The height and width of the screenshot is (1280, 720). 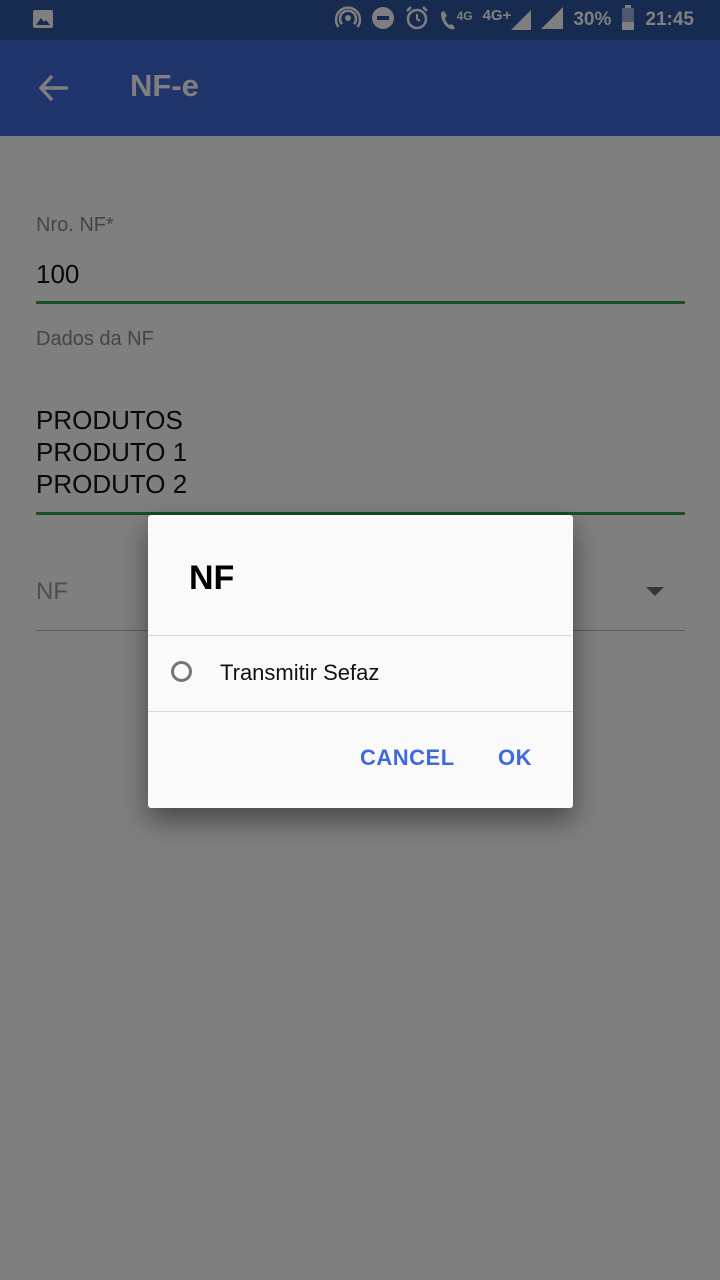 I want to click on option-transmitir-sefaz: Transmitir Sefaz, so click(x=360, y=674).